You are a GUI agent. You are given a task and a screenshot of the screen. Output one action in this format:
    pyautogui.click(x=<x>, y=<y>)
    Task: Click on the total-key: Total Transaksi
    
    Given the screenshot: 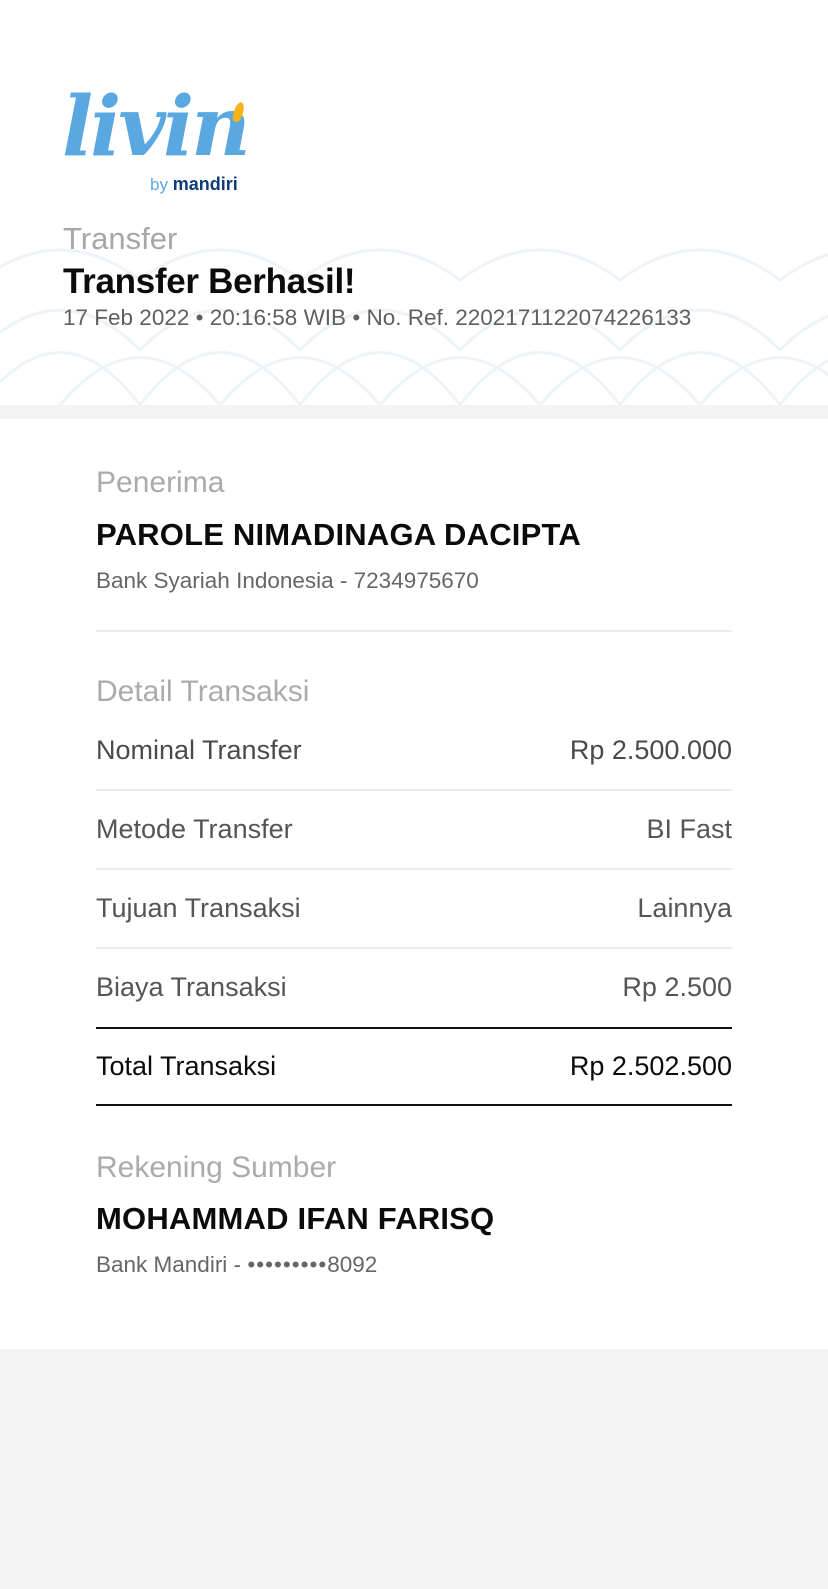 What is the action you would take?
    pyautogui.click(x=186, y=1066)
    